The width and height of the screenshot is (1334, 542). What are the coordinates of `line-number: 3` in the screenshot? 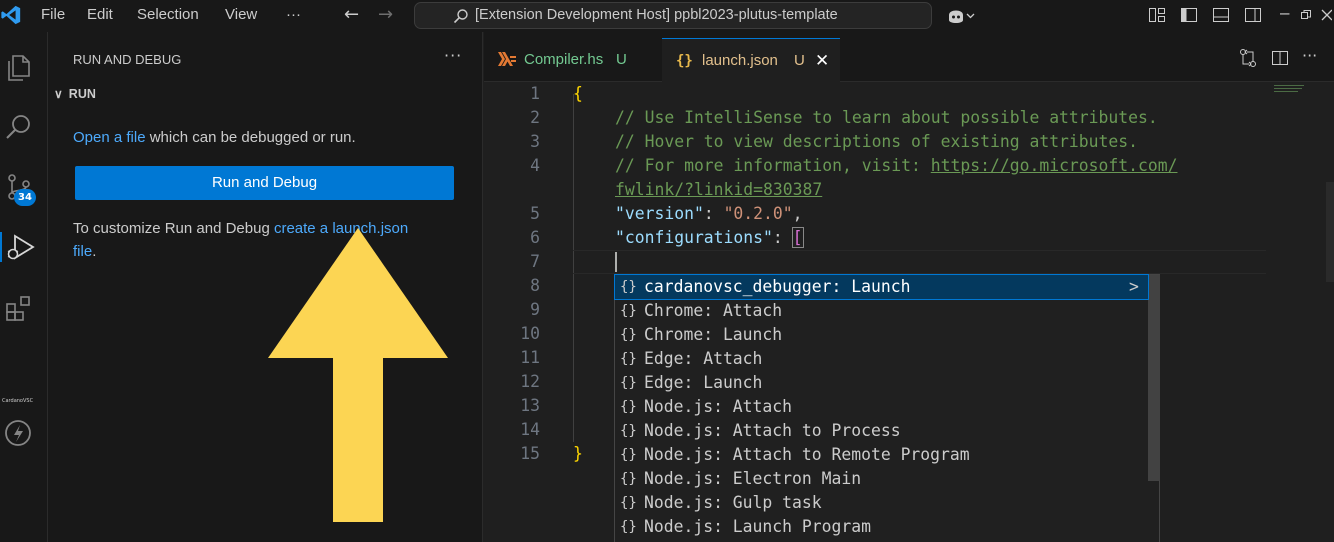 It's located at (535, 141).